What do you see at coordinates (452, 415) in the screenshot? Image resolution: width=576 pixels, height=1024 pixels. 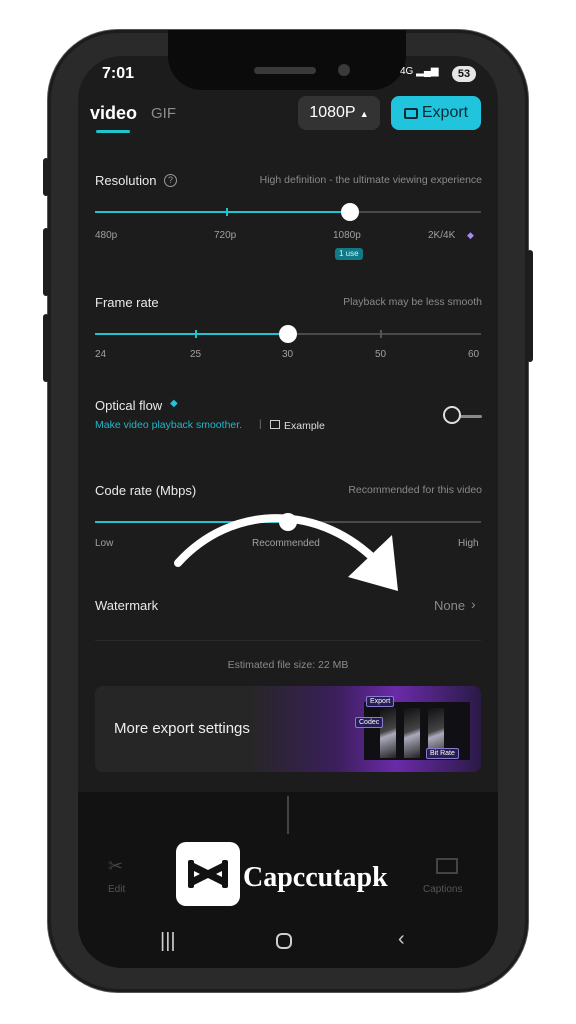 I see `optical-flow-toggle` at bounding box center [452, 415].